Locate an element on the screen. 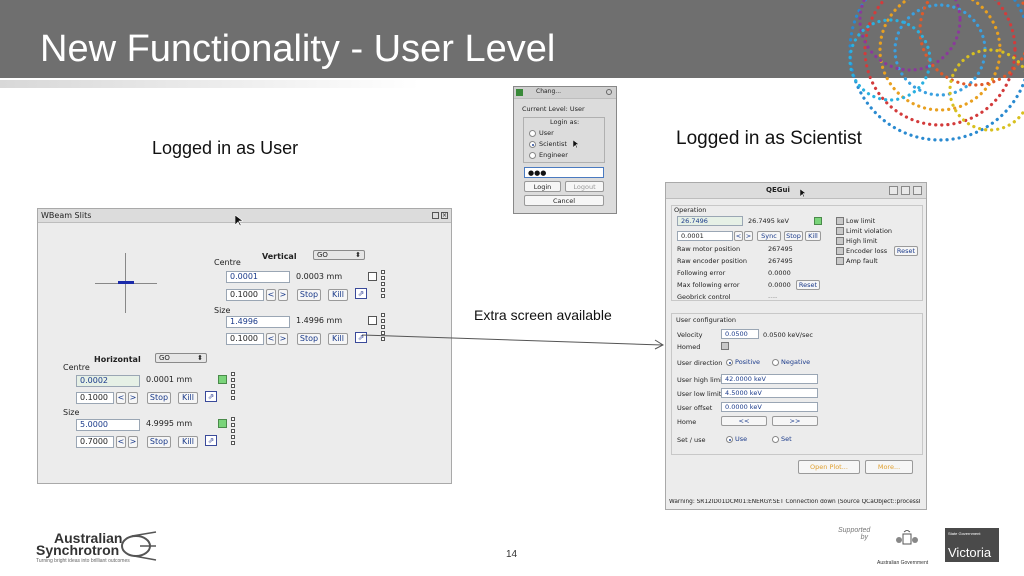  vertical-centre-stop-button: Stop is located at coordinates (309, 295).